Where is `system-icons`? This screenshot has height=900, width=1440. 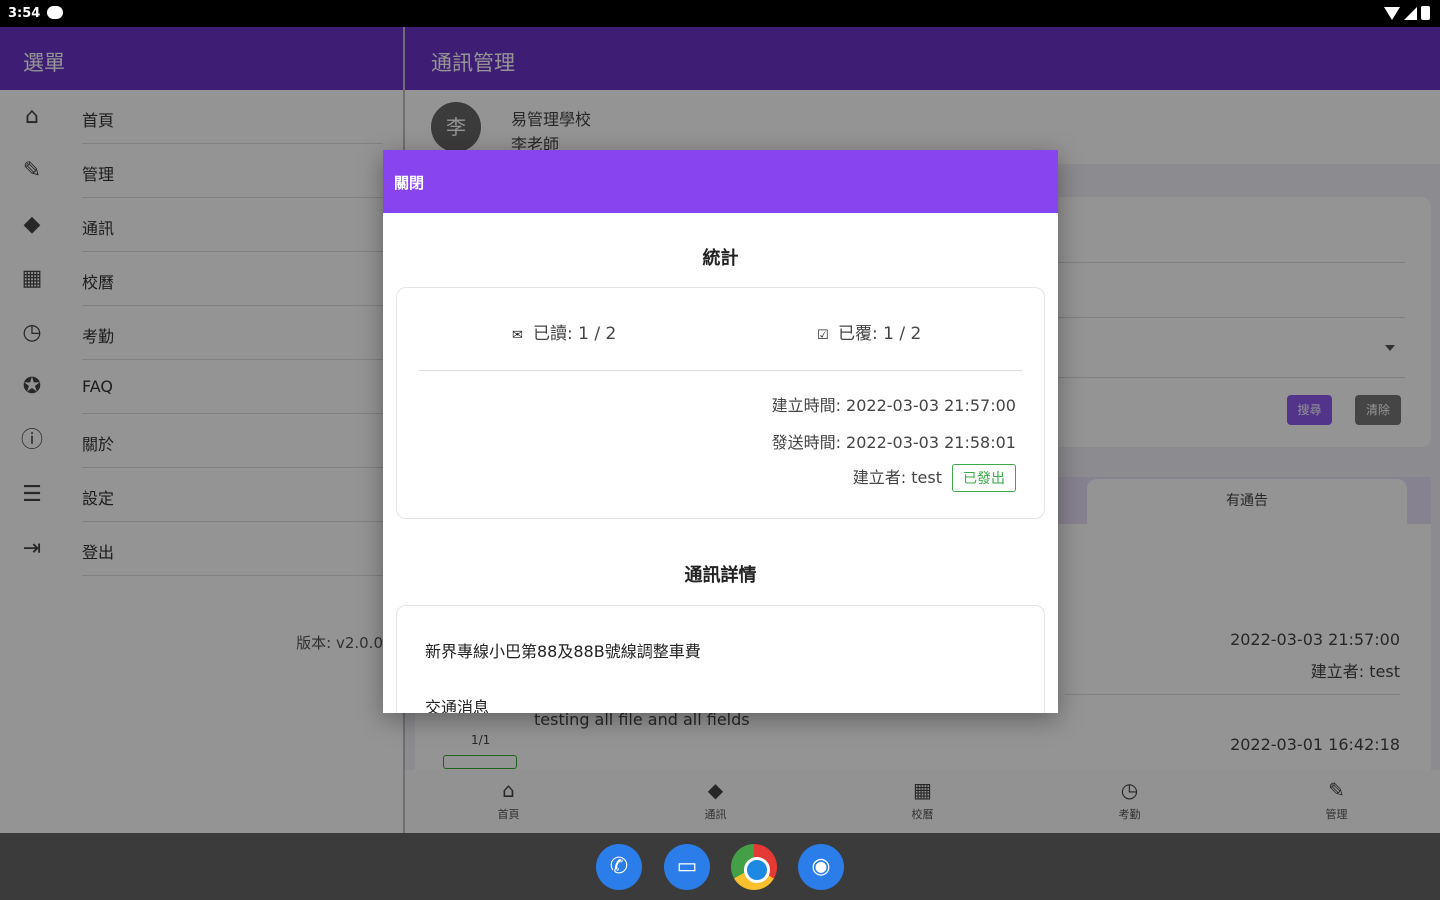
system-icons is located at coordinates (1407, 13).